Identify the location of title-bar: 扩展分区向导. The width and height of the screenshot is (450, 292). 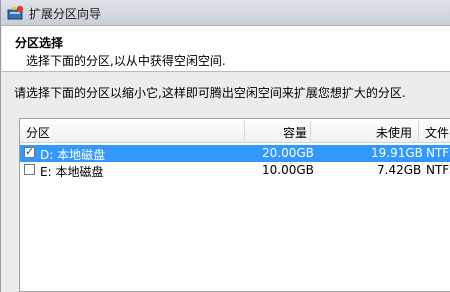
(225, 13).